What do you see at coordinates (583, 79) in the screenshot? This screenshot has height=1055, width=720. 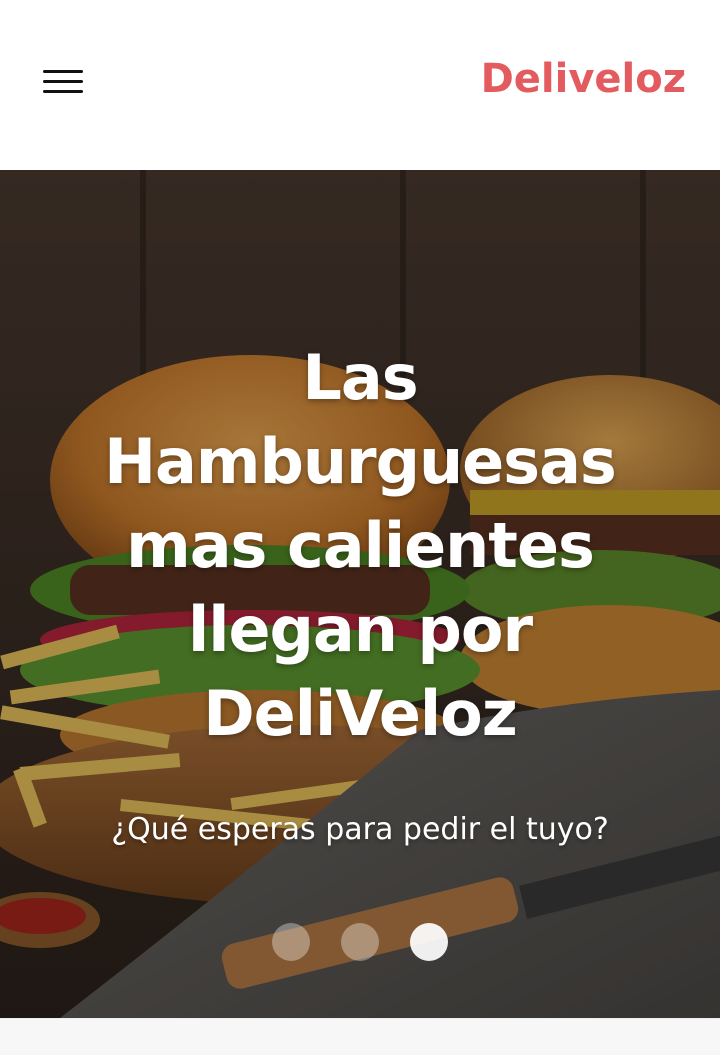 I see `brand-logo: Deliveloz` at bounding box center [583, 79].